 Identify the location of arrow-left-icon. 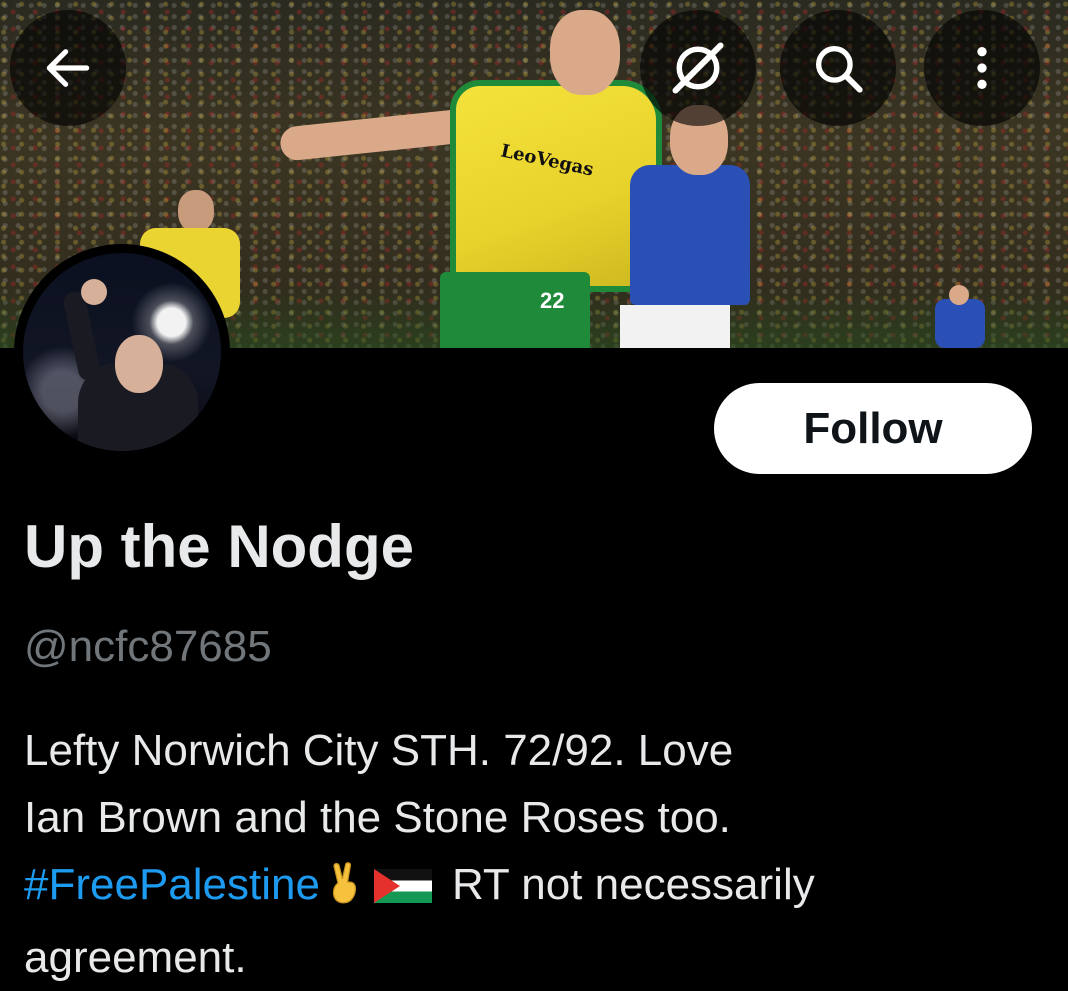
(68, 68).